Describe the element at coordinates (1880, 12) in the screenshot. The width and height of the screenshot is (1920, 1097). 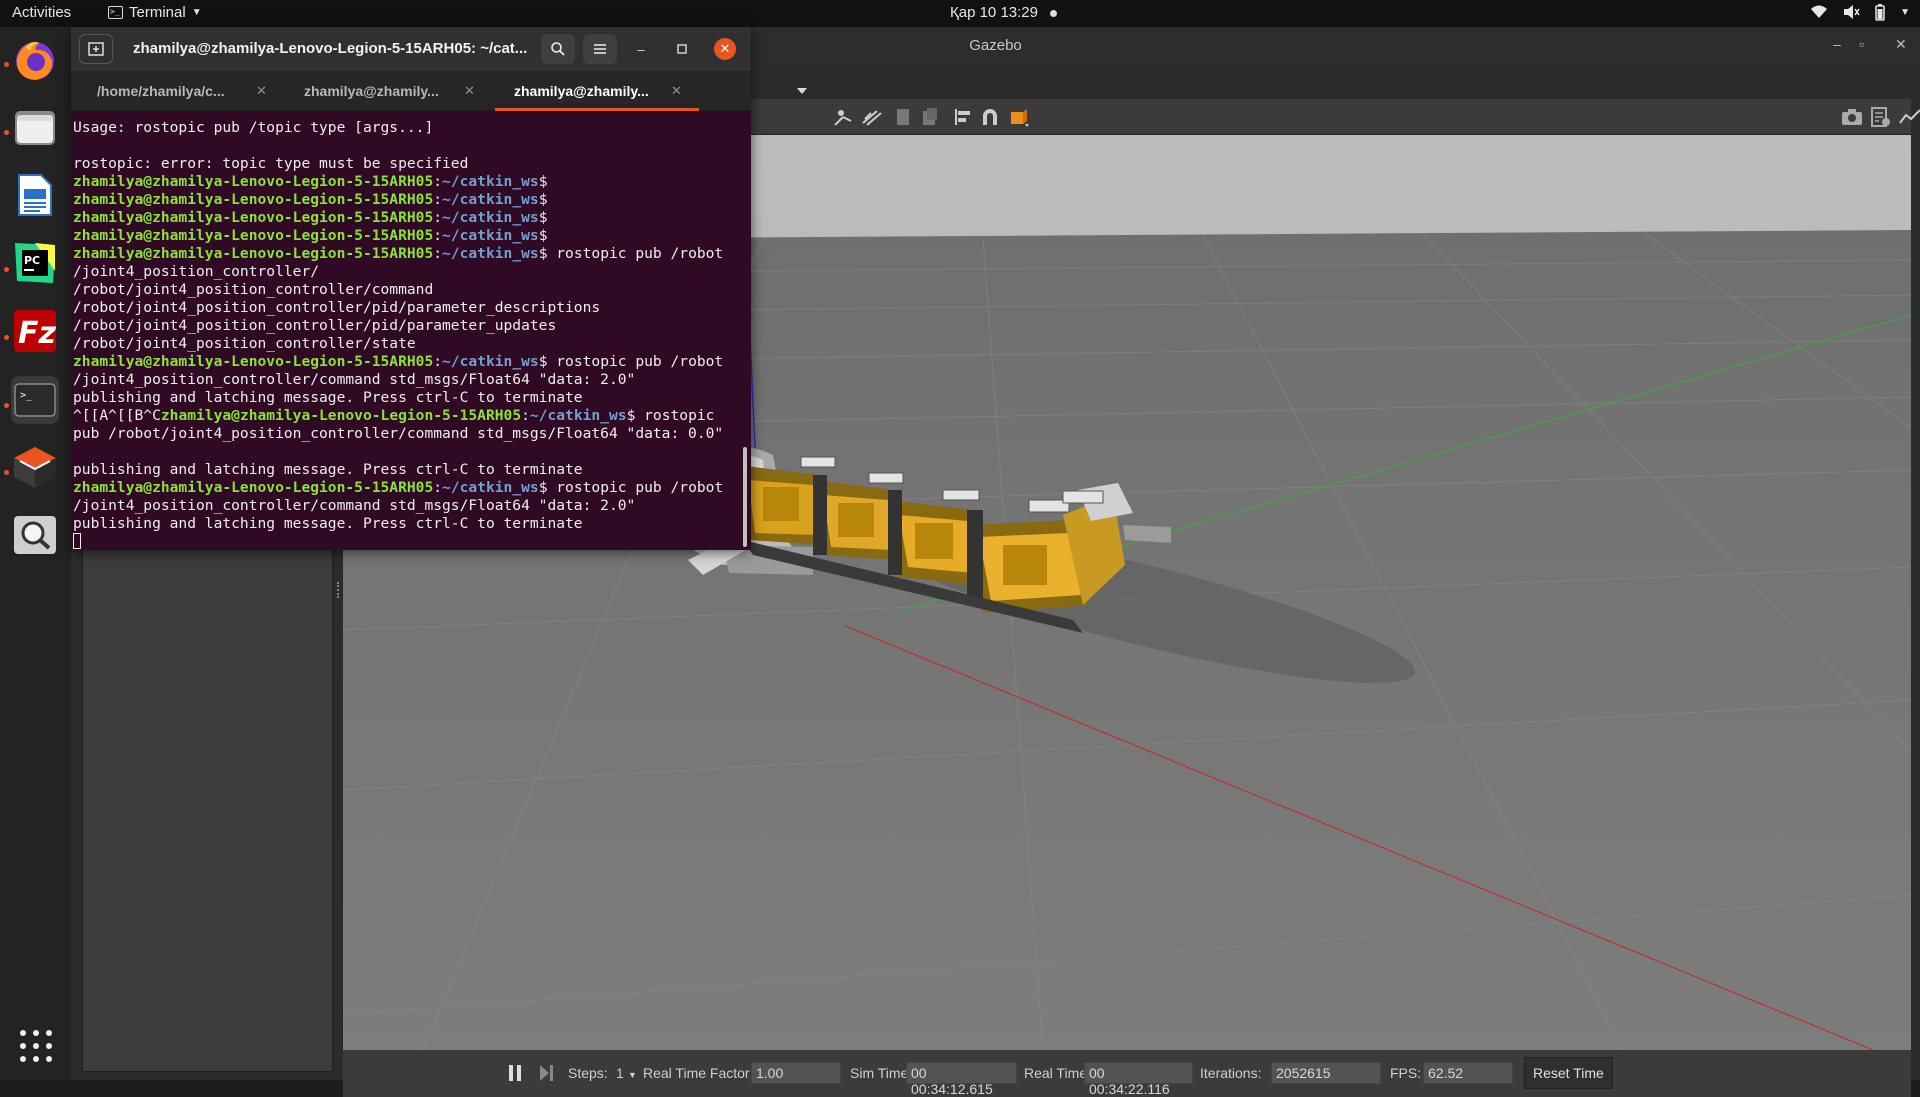
I see `battery-icon` at that location.